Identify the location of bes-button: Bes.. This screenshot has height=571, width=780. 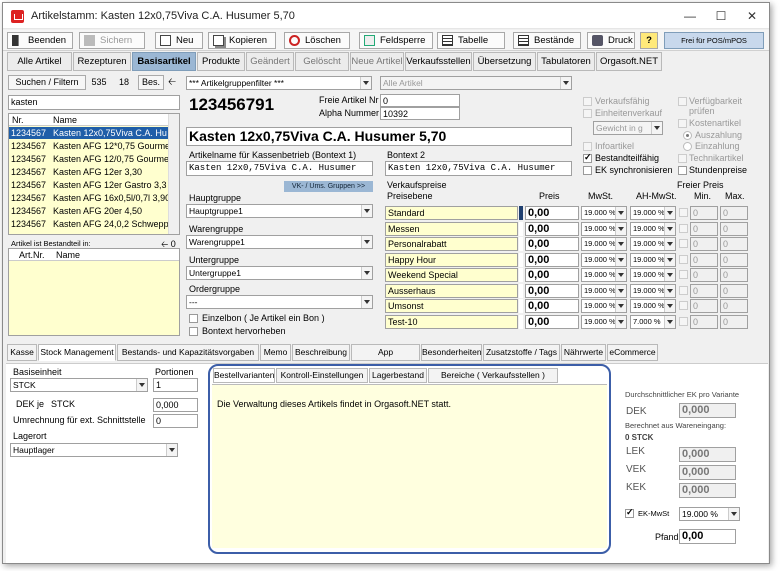
(151, 82).